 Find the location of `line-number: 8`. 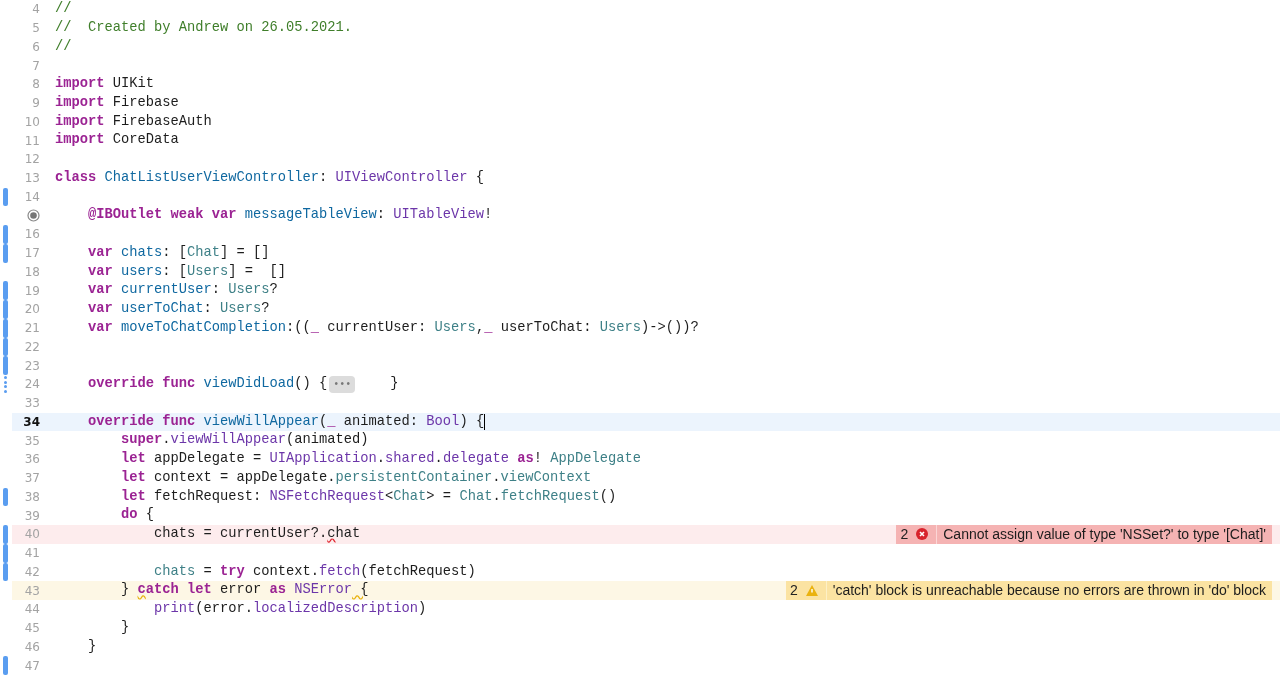

line-number: 8 is located at coordinates (36, 85).